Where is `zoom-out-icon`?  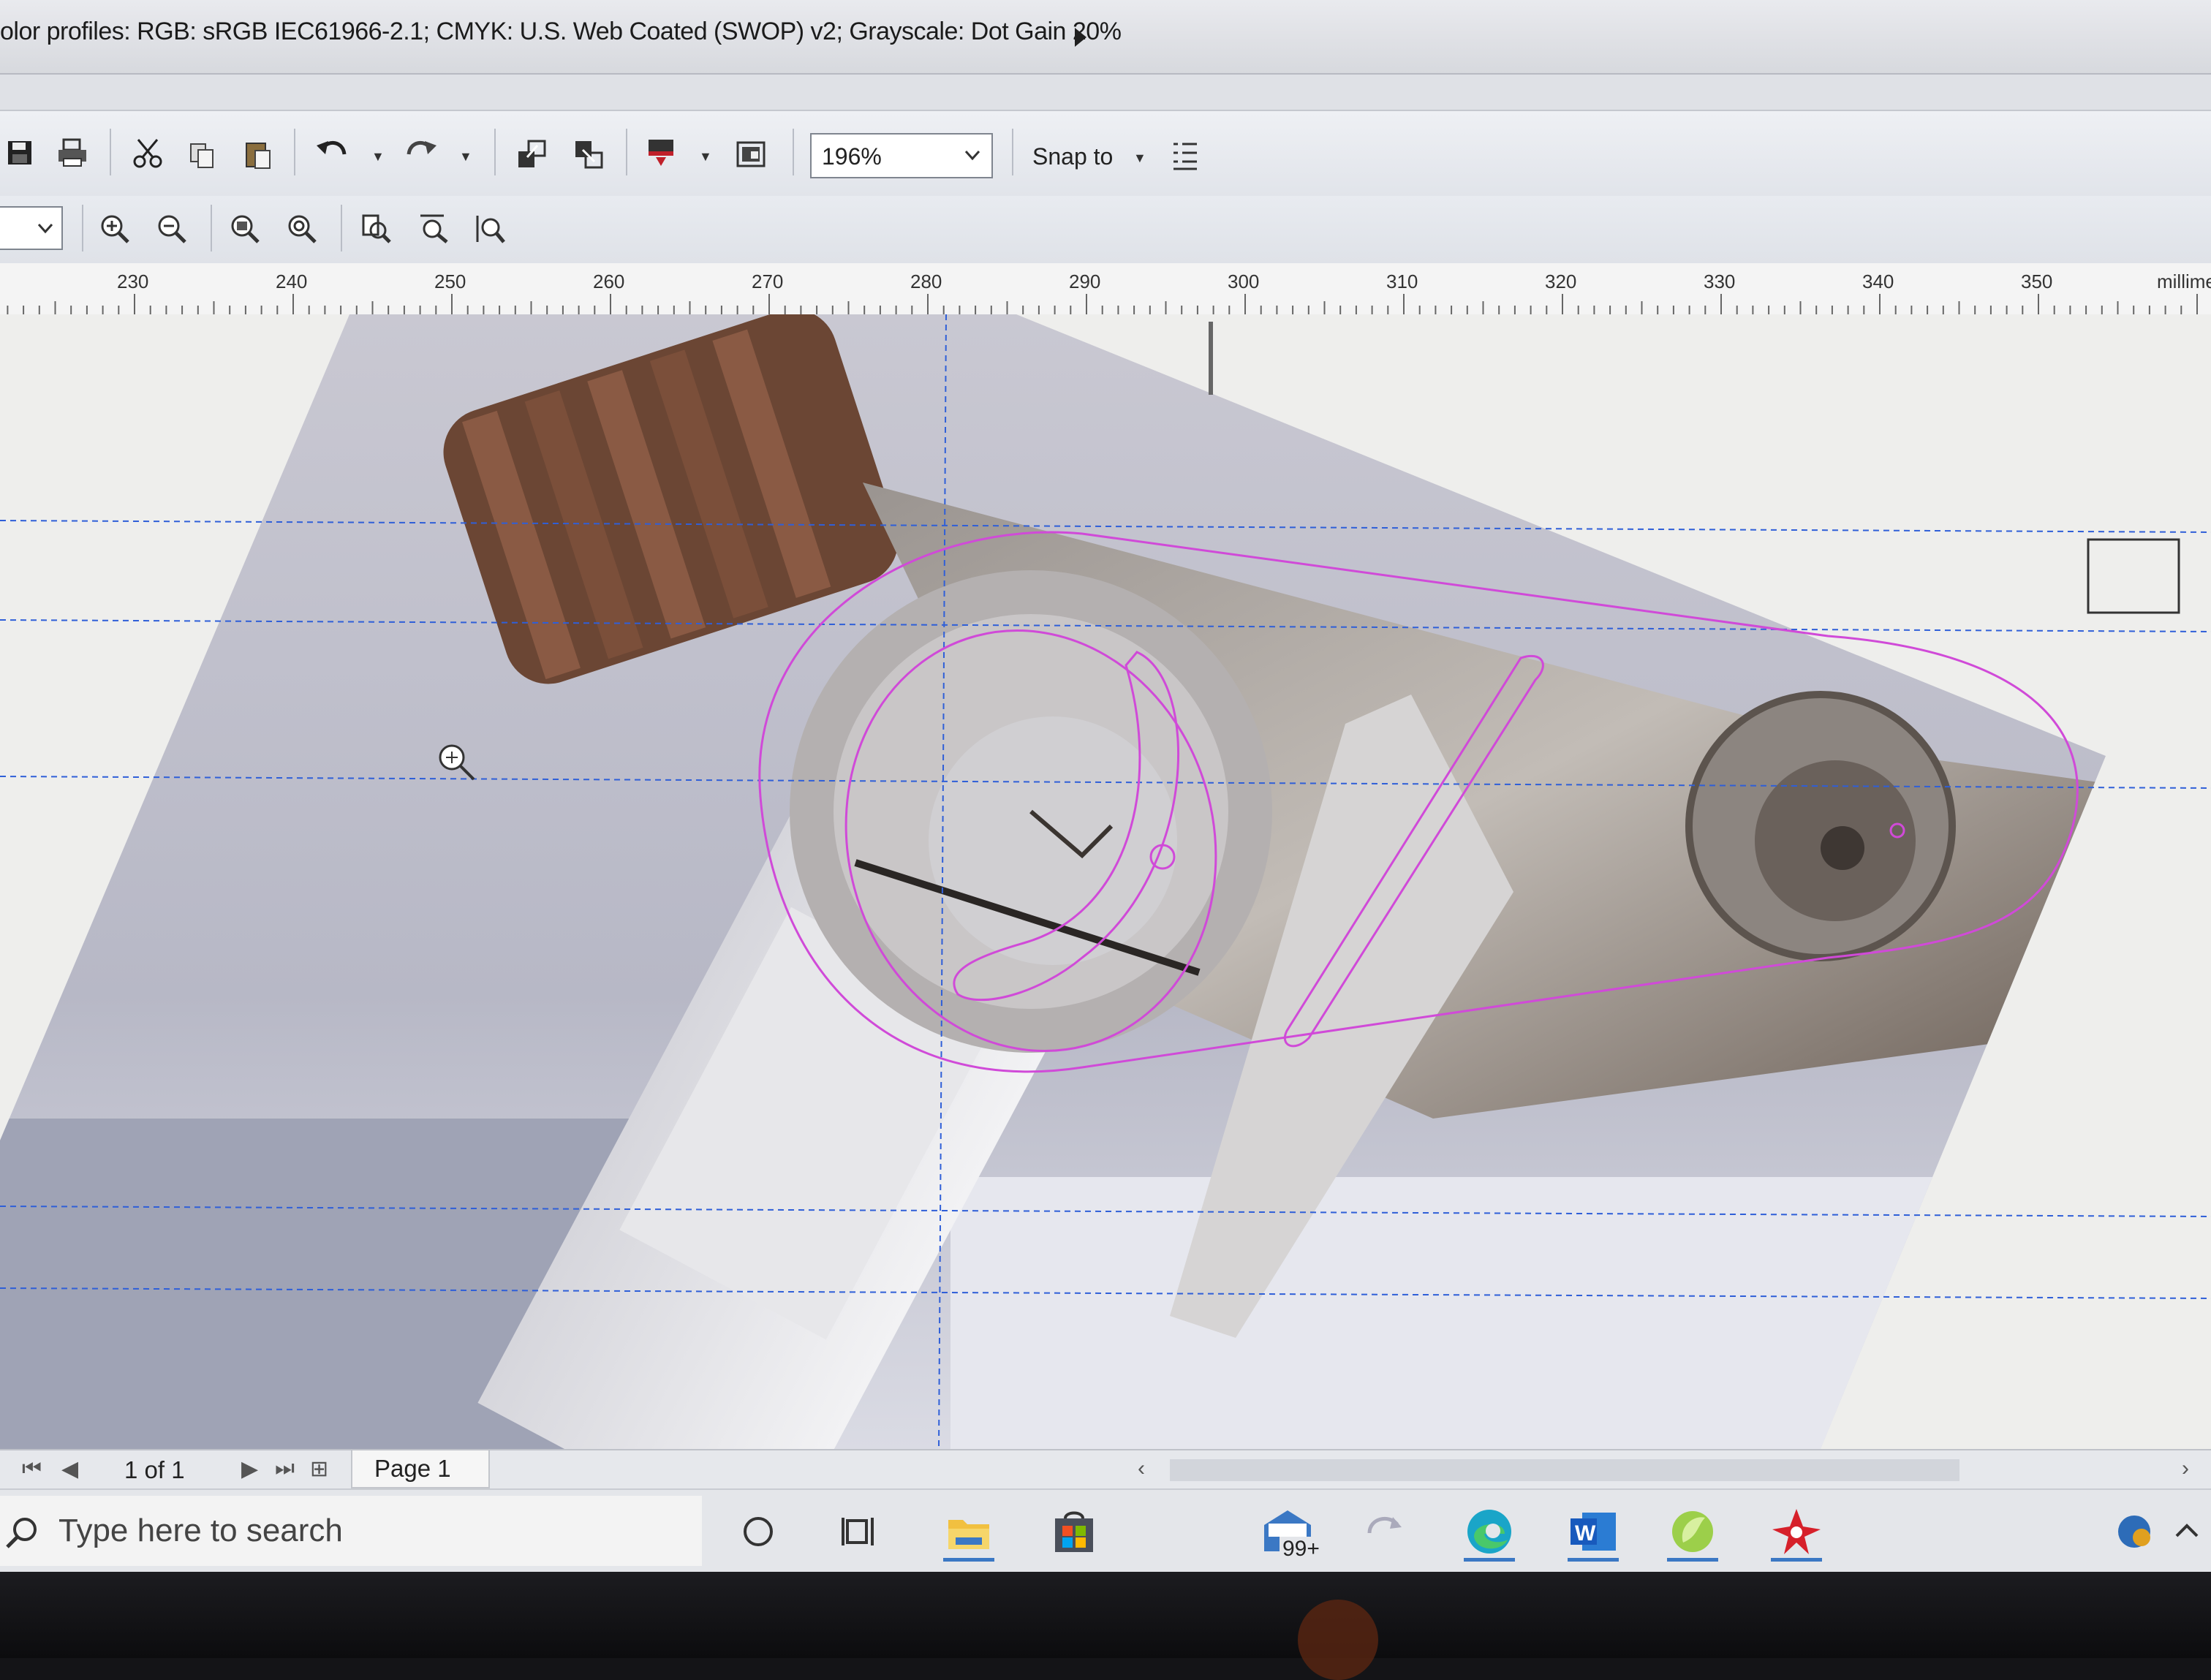
zoom-out-icon is located at coordinates (172, 229).